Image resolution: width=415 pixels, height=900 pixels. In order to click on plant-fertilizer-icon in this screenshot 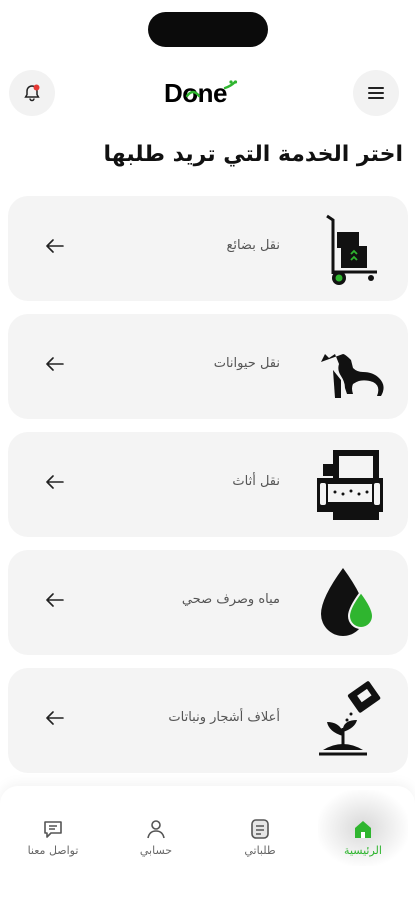, I will do `click(351, 720)`.